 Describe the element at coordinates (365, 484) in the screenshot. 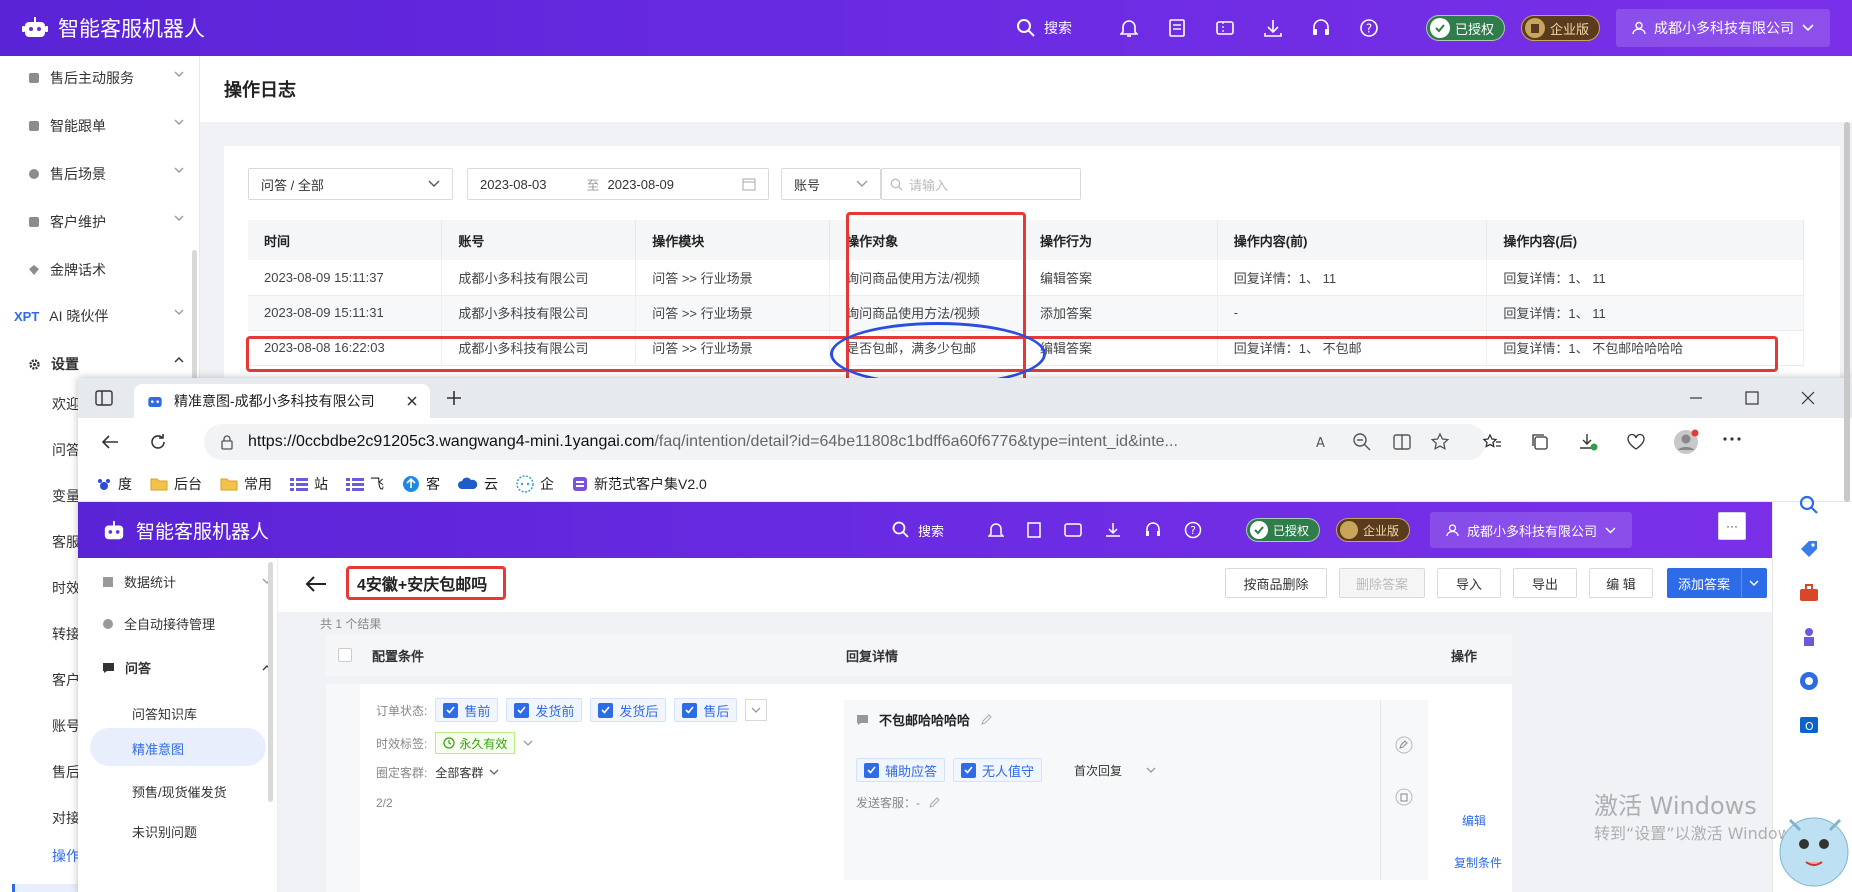

I see `bookmark-fly: 飞` at that location.